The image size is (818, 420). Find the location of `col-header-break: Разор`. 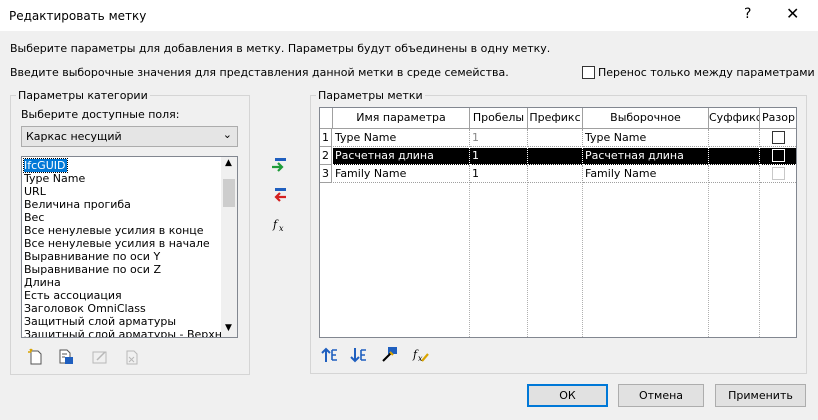

col-header-break: Разор is located at coordinates (778, 118).